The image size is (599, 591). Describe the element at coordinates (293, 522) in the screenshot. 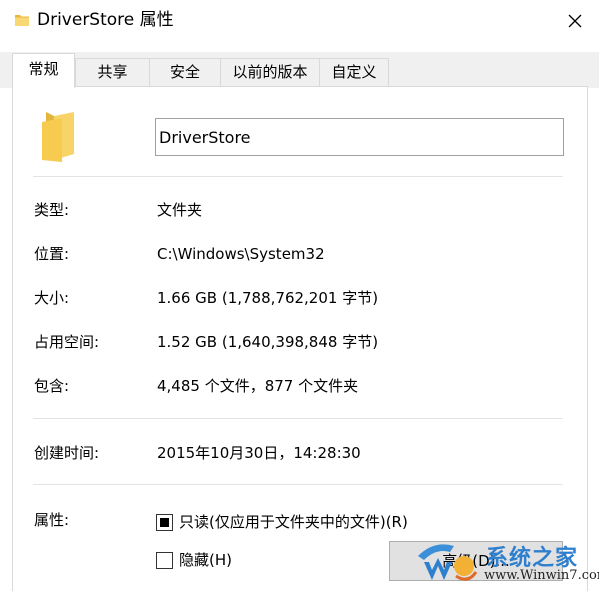

I see `readonly-label: 只读(仅应用于文件夹中的文件)(R)` at that location.